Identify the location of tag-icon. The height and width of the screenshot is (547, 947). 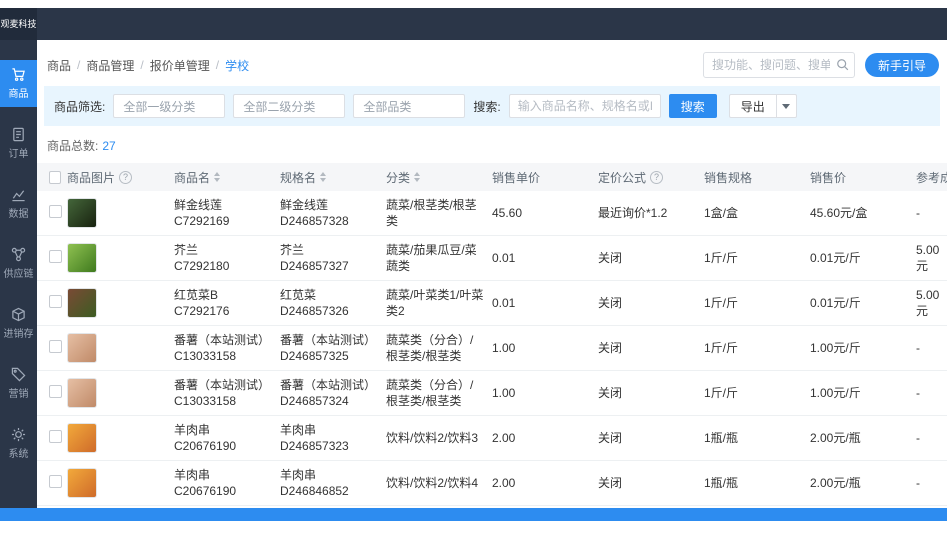
(18, 374).